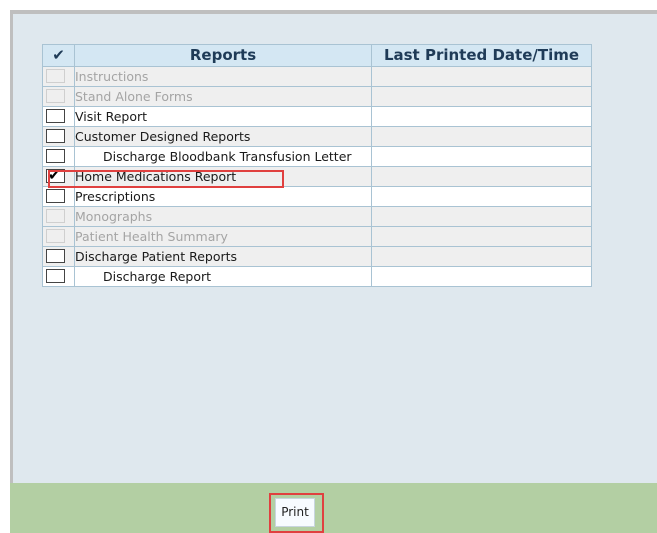 Image resolution: width=657 pixels, height=533 pixels. I want to click on select-all-checkmark-icon: ✔, so click(58, 55).